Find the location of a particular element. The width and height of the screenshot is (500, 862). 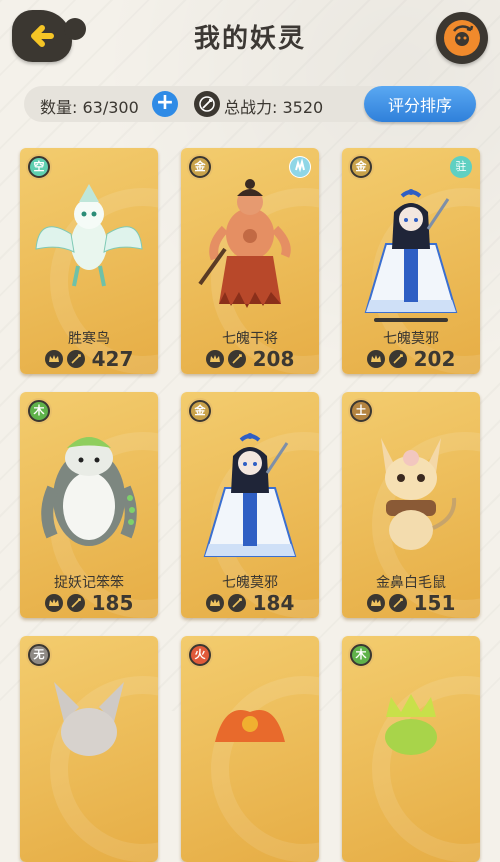

pet-card: 金驻 七魄莫邪 202 is located at coordinates (411, 261).